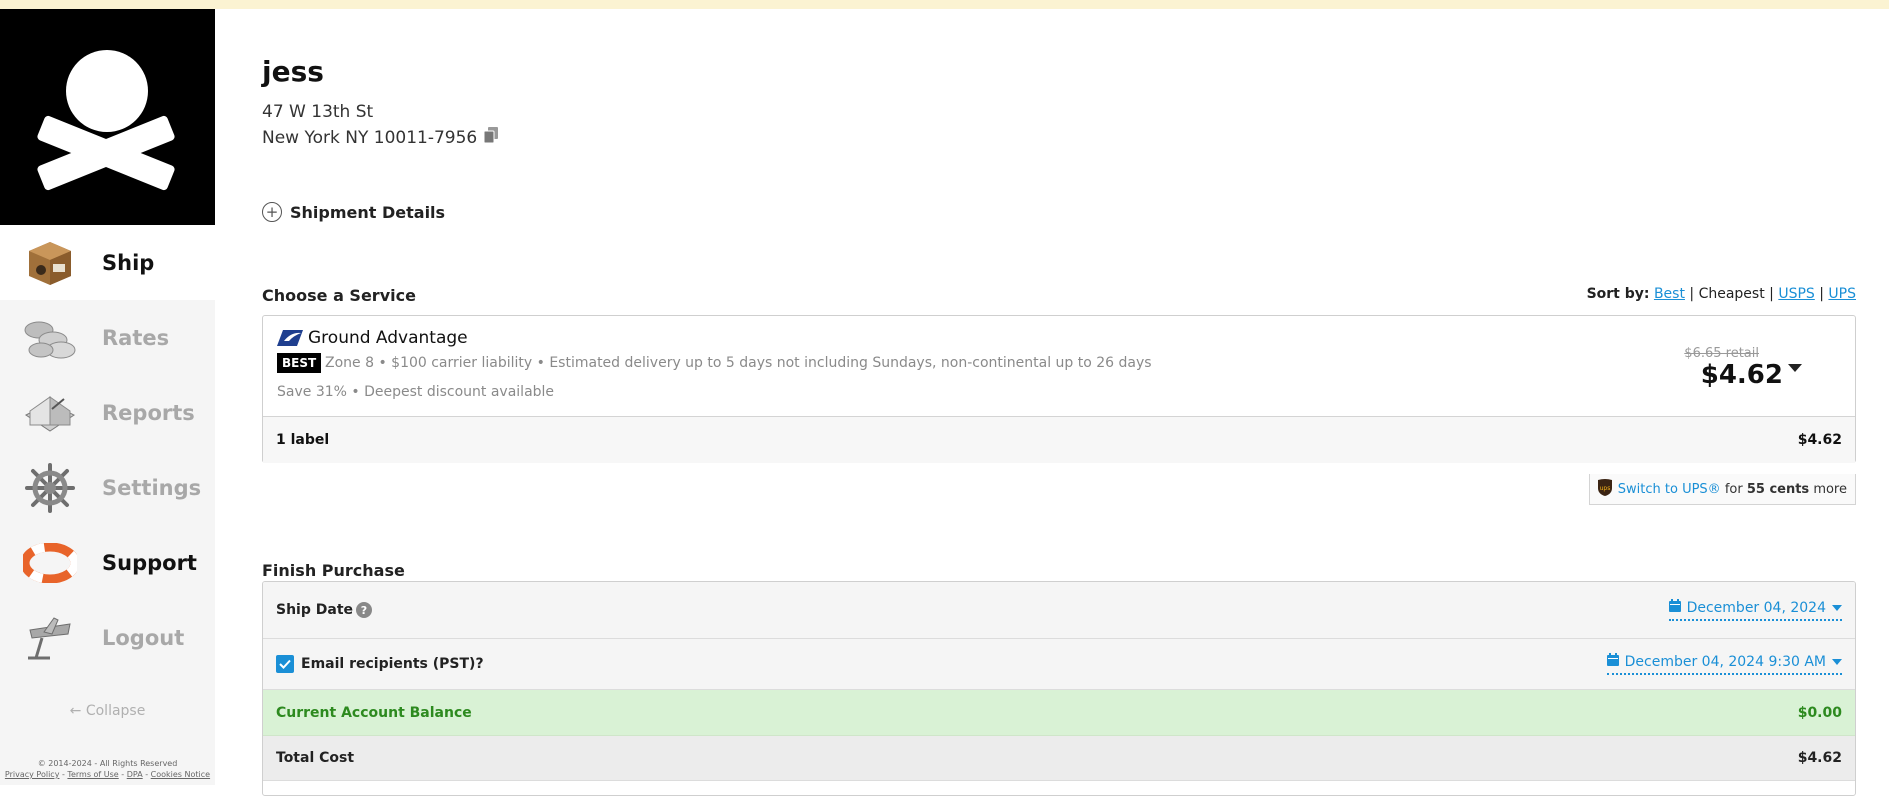 This screenshot has height=796, width=1889. I want to click on ship-date-label-wrap: Ship Date?, so click(324, 610).